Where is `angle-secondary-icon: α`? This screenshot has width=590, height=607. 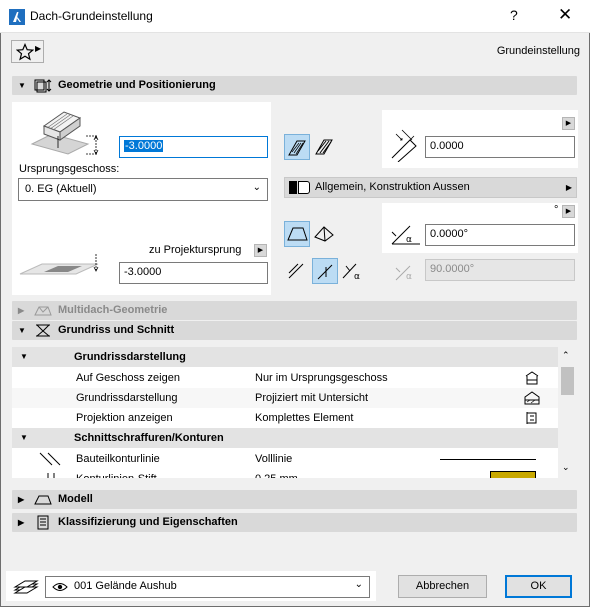
angle-secondary-icon: α is located at coordinates (403, 273).